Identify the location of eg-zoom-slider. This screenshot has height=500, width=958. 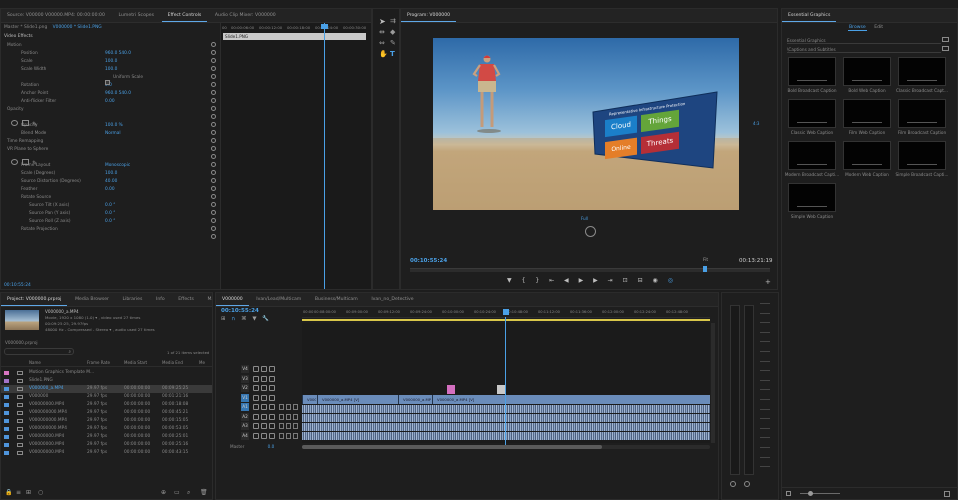
(820, 493).